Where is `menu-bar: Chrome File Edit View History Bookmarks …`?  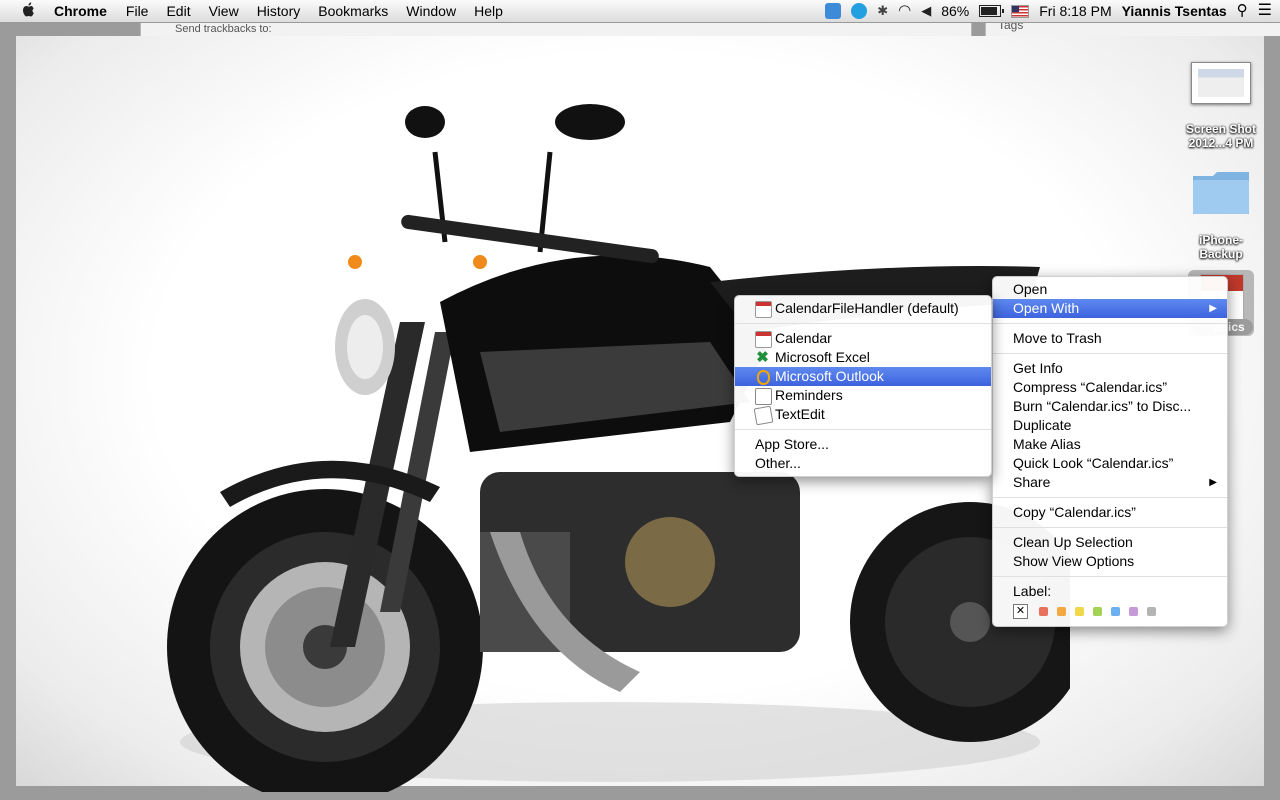 menu-bar: Chrome File Edit View History Bookmarks … is located at coordinates (640, 11).